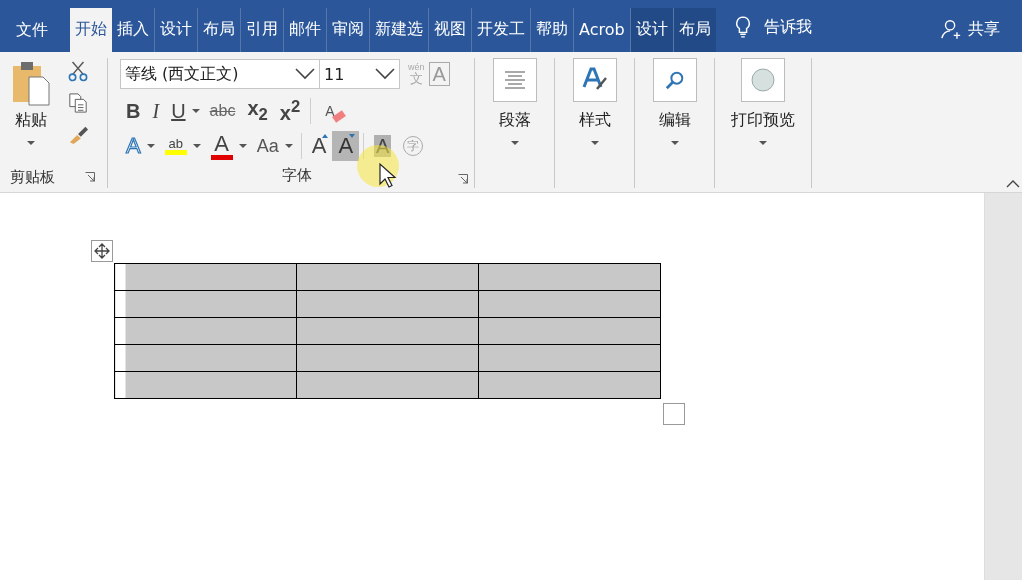  I want to click on change-case-button: Aa, so click(267, 146).